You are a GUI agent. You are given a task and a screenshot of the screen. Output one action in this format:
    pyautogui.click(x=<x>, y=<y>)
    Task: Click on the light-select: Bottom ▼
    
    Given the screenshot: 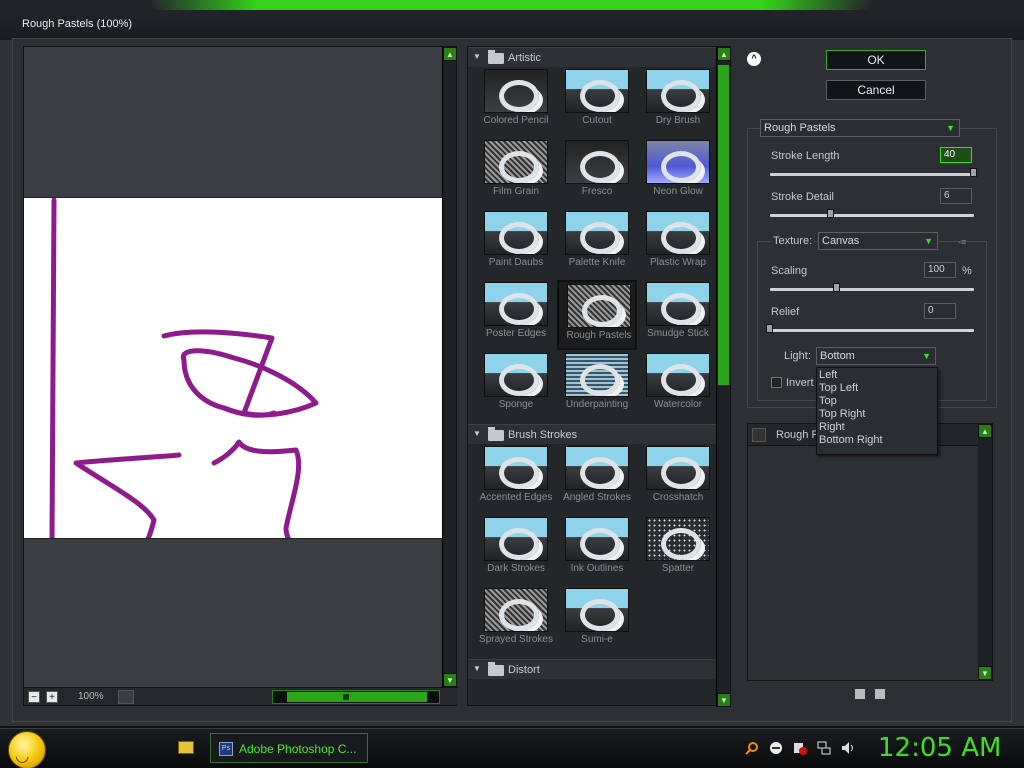 What is the action you would take?
    pyautogui.click(x=876, y=356)
    